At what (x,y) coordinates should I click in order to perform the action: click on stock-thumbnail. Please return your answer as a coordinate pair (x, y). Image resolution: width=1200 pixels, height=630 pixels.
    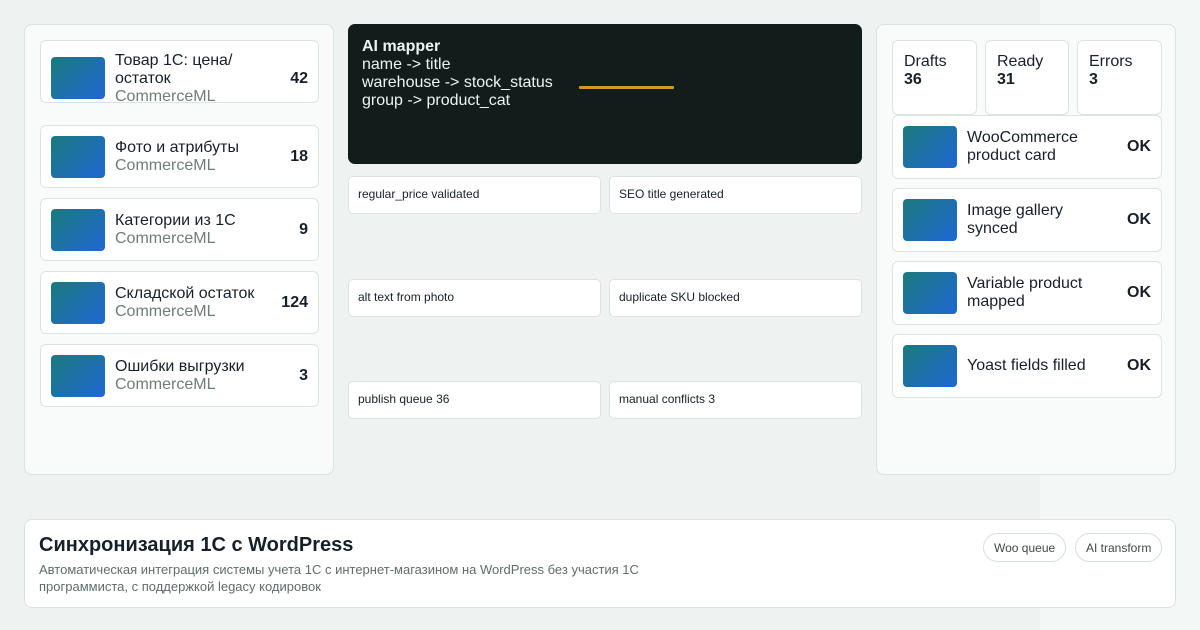
    Looking at the image, I should click on (78, 303).